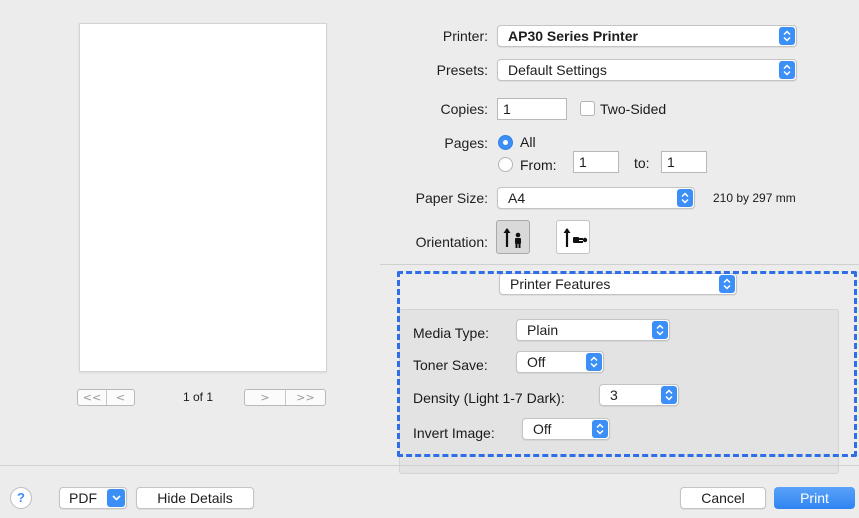  Describe the element at coordinates (92, 397) in the screenshot. I see `first-page-button: <<` at that location.